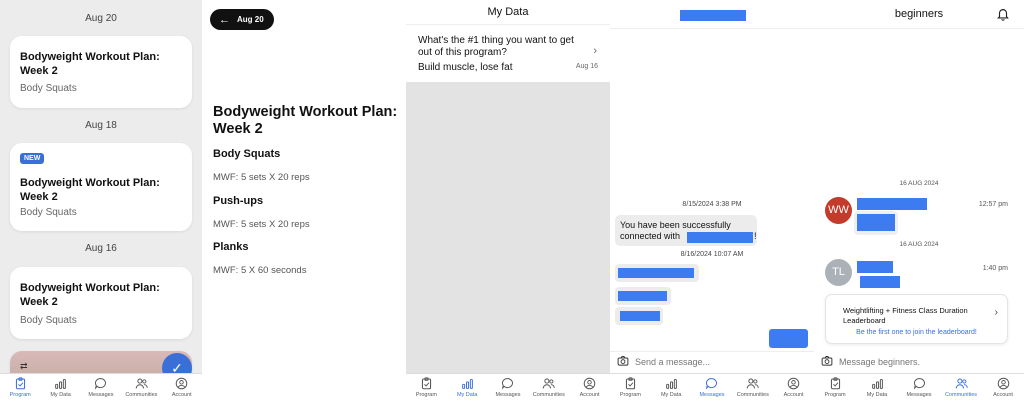 This screenshot has width=1024, height=403. I want to click on avatar: WW, so click(838, 210).